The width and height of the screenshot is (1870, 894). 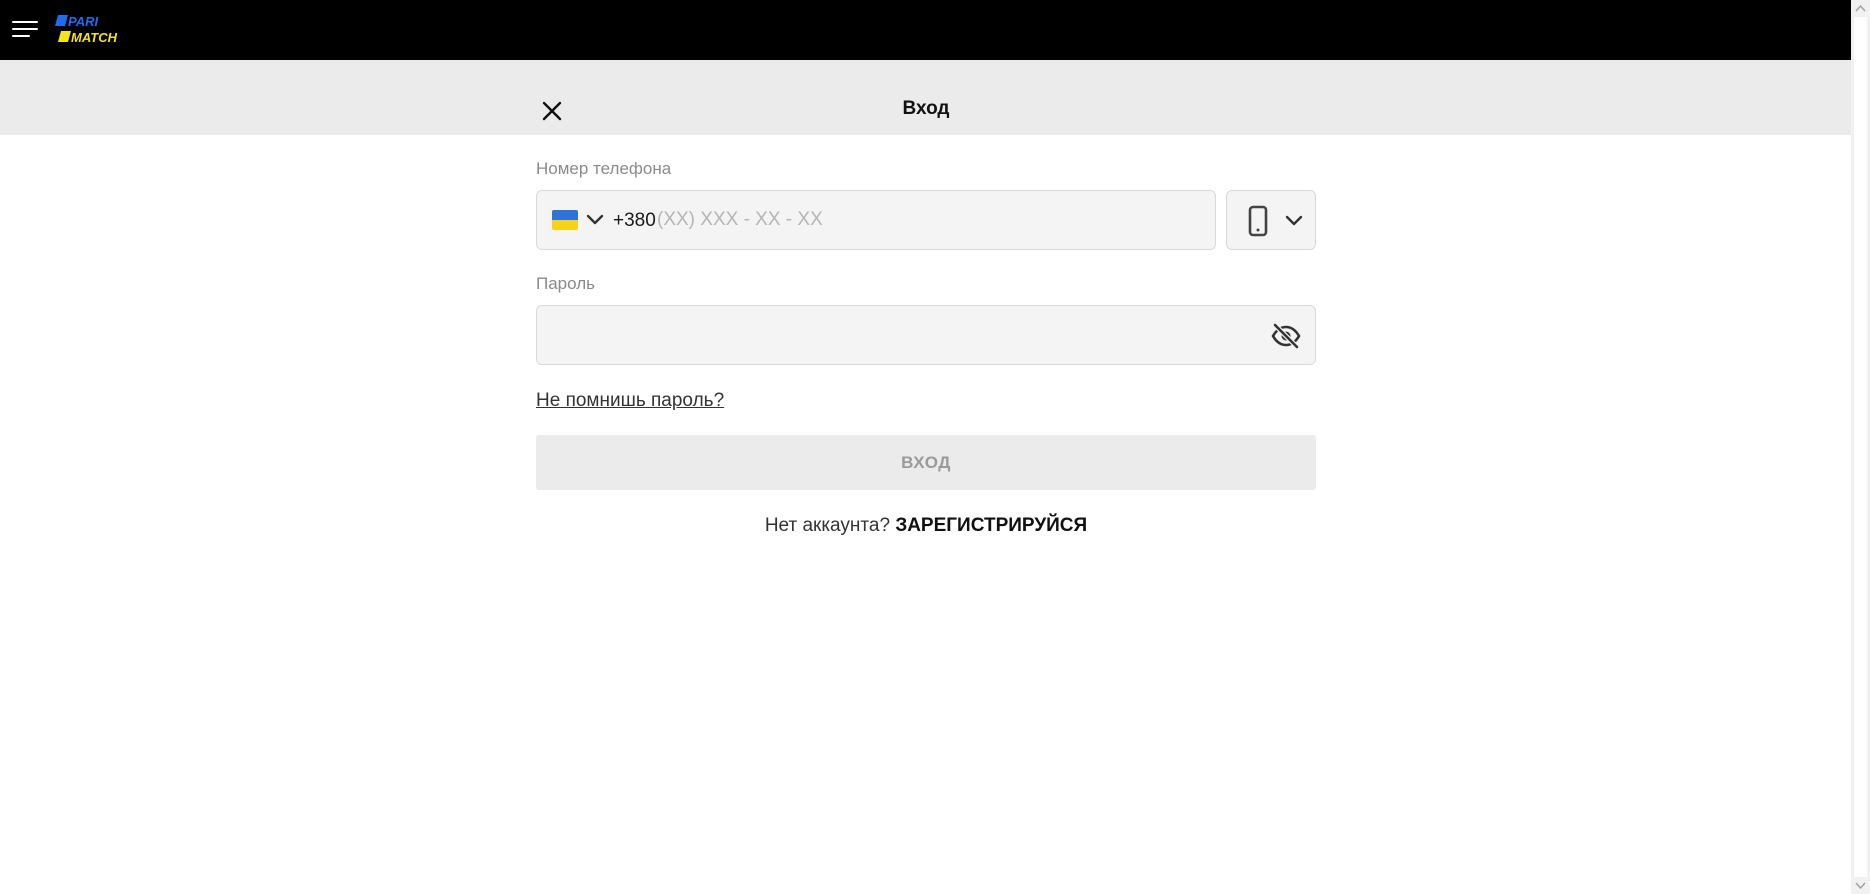 I want to click on login-button: ВХОД, so click(x=926, y=462).